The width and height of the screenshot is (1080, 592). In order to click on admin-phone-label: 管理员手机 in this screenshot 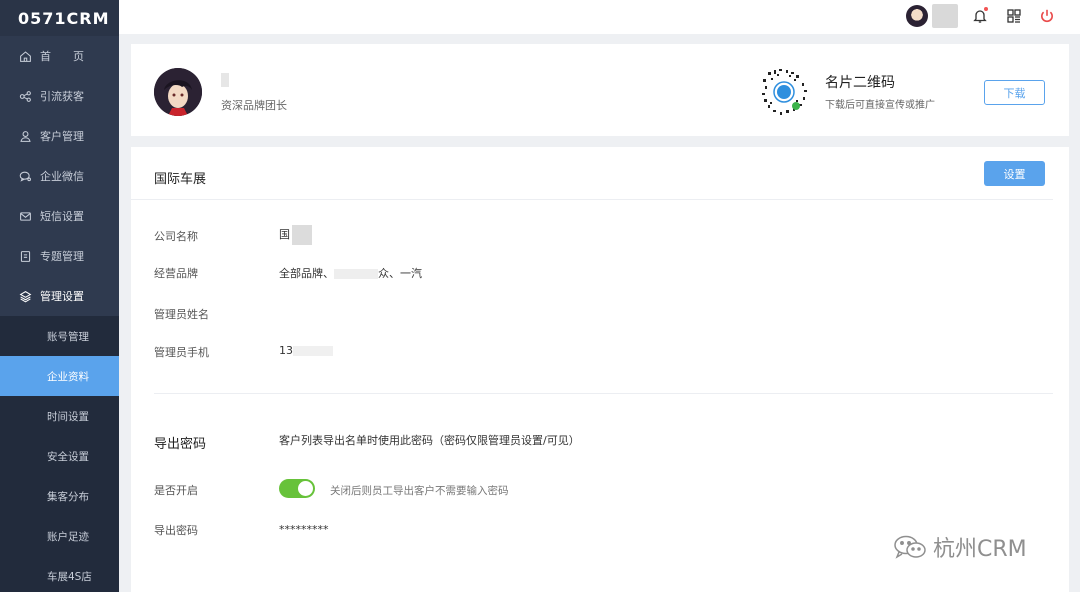, I will do `click(181, 352)`.